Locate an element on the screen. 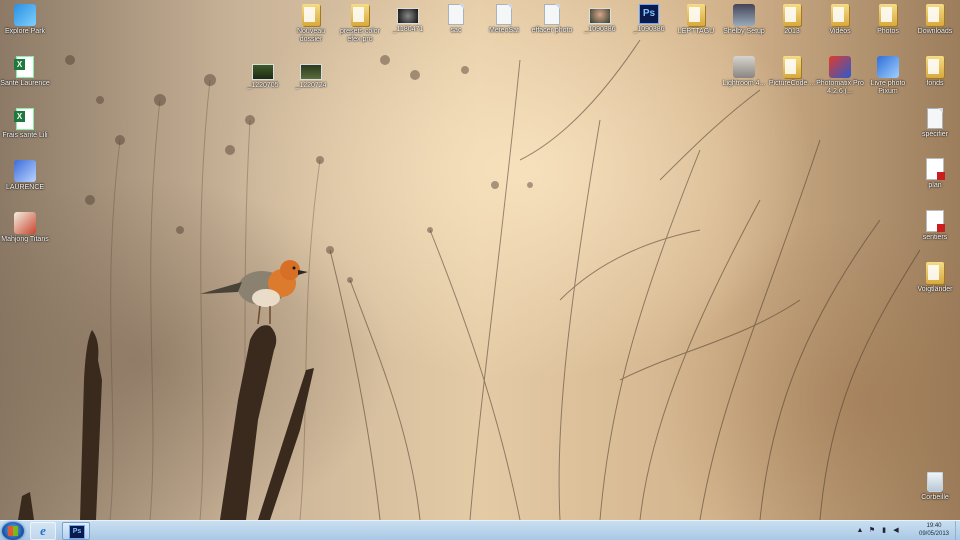 This screenshot has height=540, width=960. desktop-icon-label: presets color efex pro is located at coordinates (360, 35).